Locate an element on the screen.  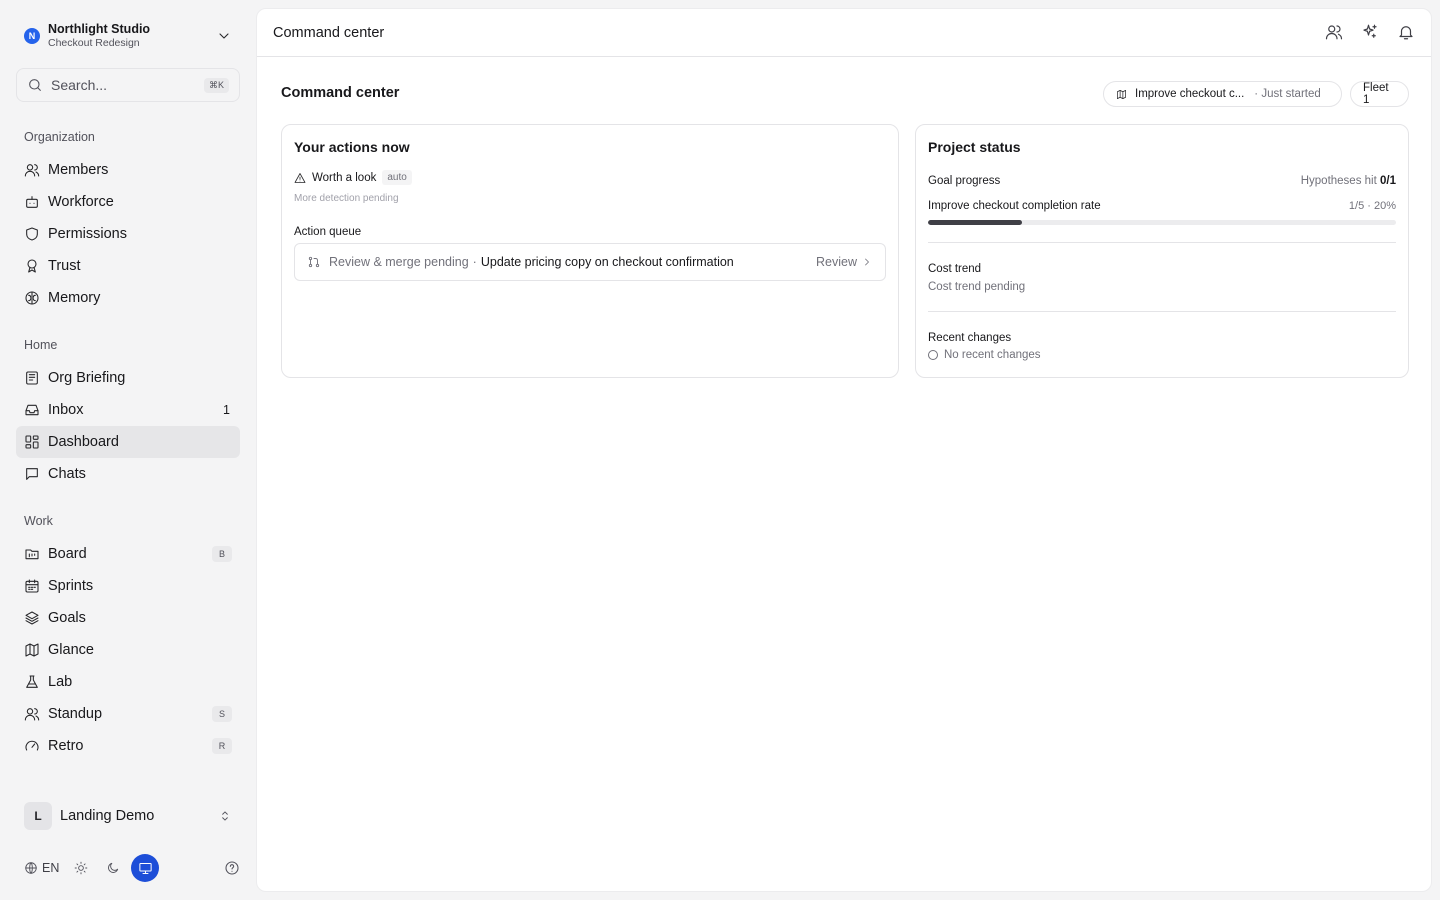
search-icon is located at coordinates (35, 85).